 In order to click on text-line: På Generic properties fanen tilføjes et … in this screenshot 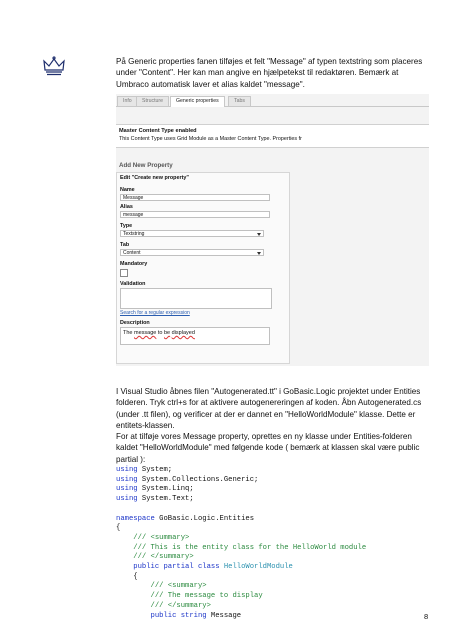, I will do `click(269, 61)`.